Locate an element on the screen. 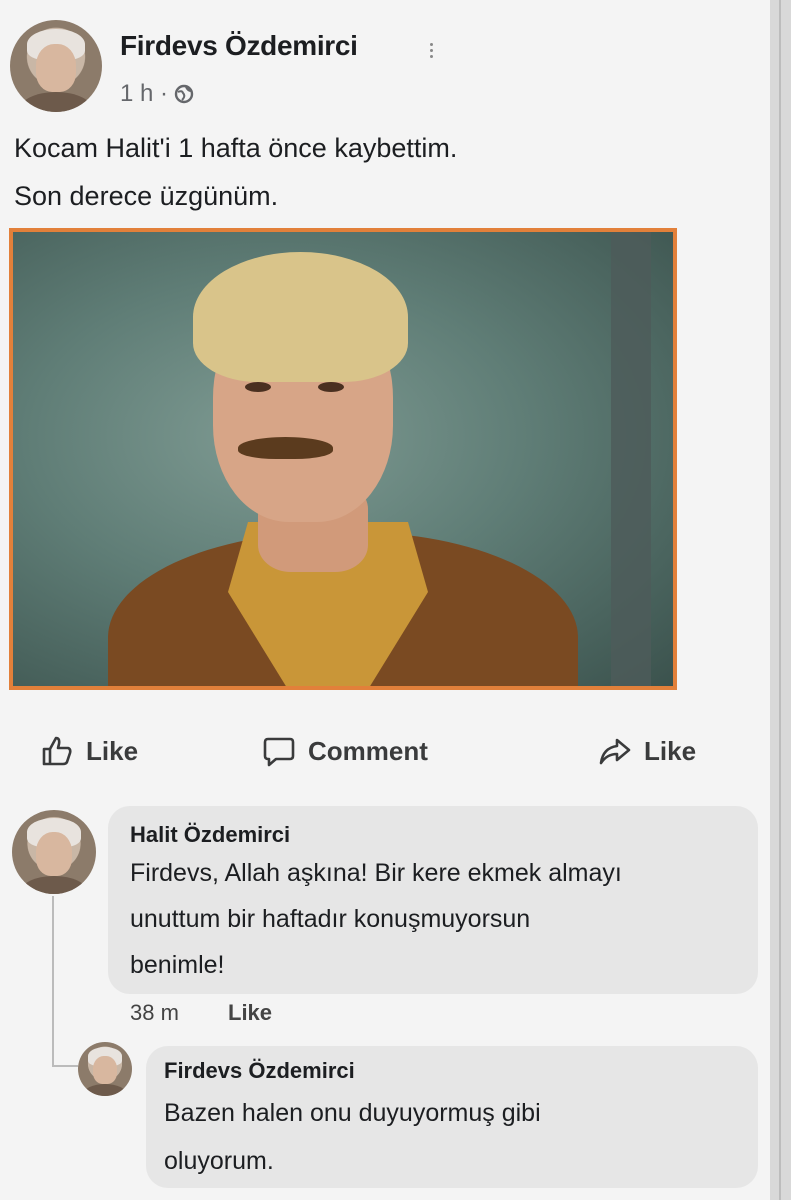  post-author-name: Firdevs Özdemirci is located at coordinates (239, 46).